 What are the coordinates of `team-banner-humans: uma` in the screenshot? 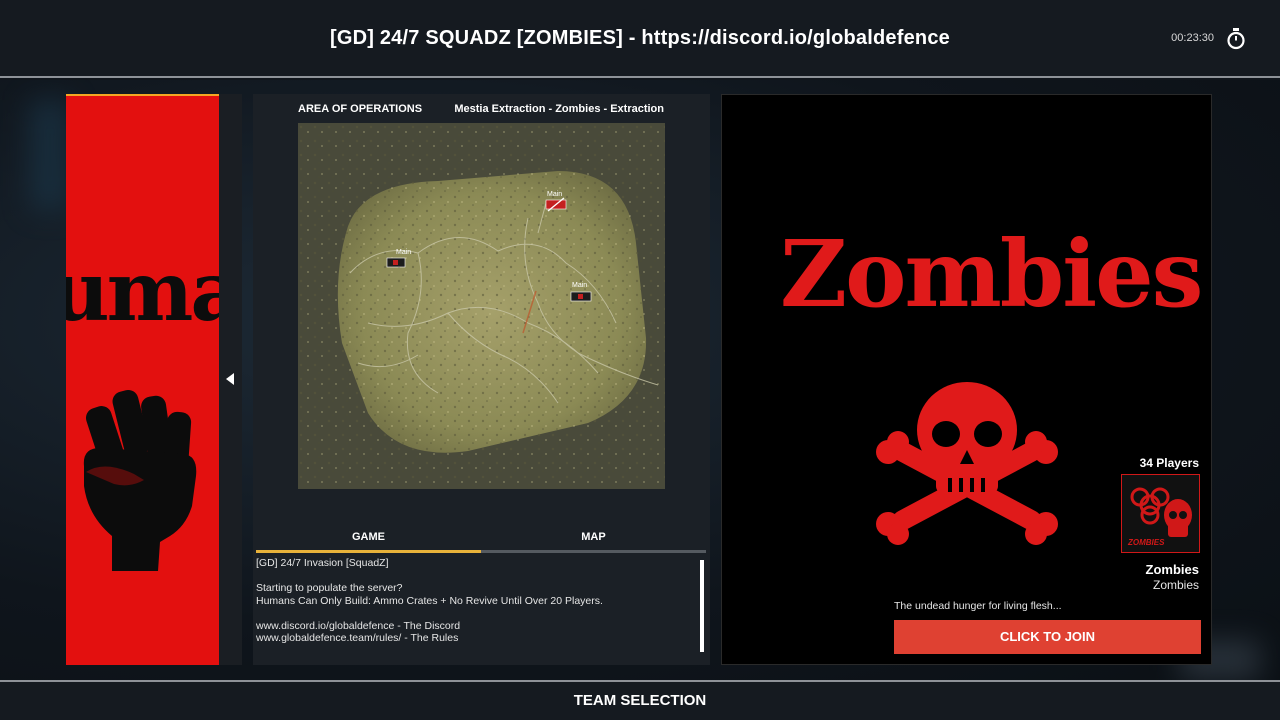 It's located at (142, 379).